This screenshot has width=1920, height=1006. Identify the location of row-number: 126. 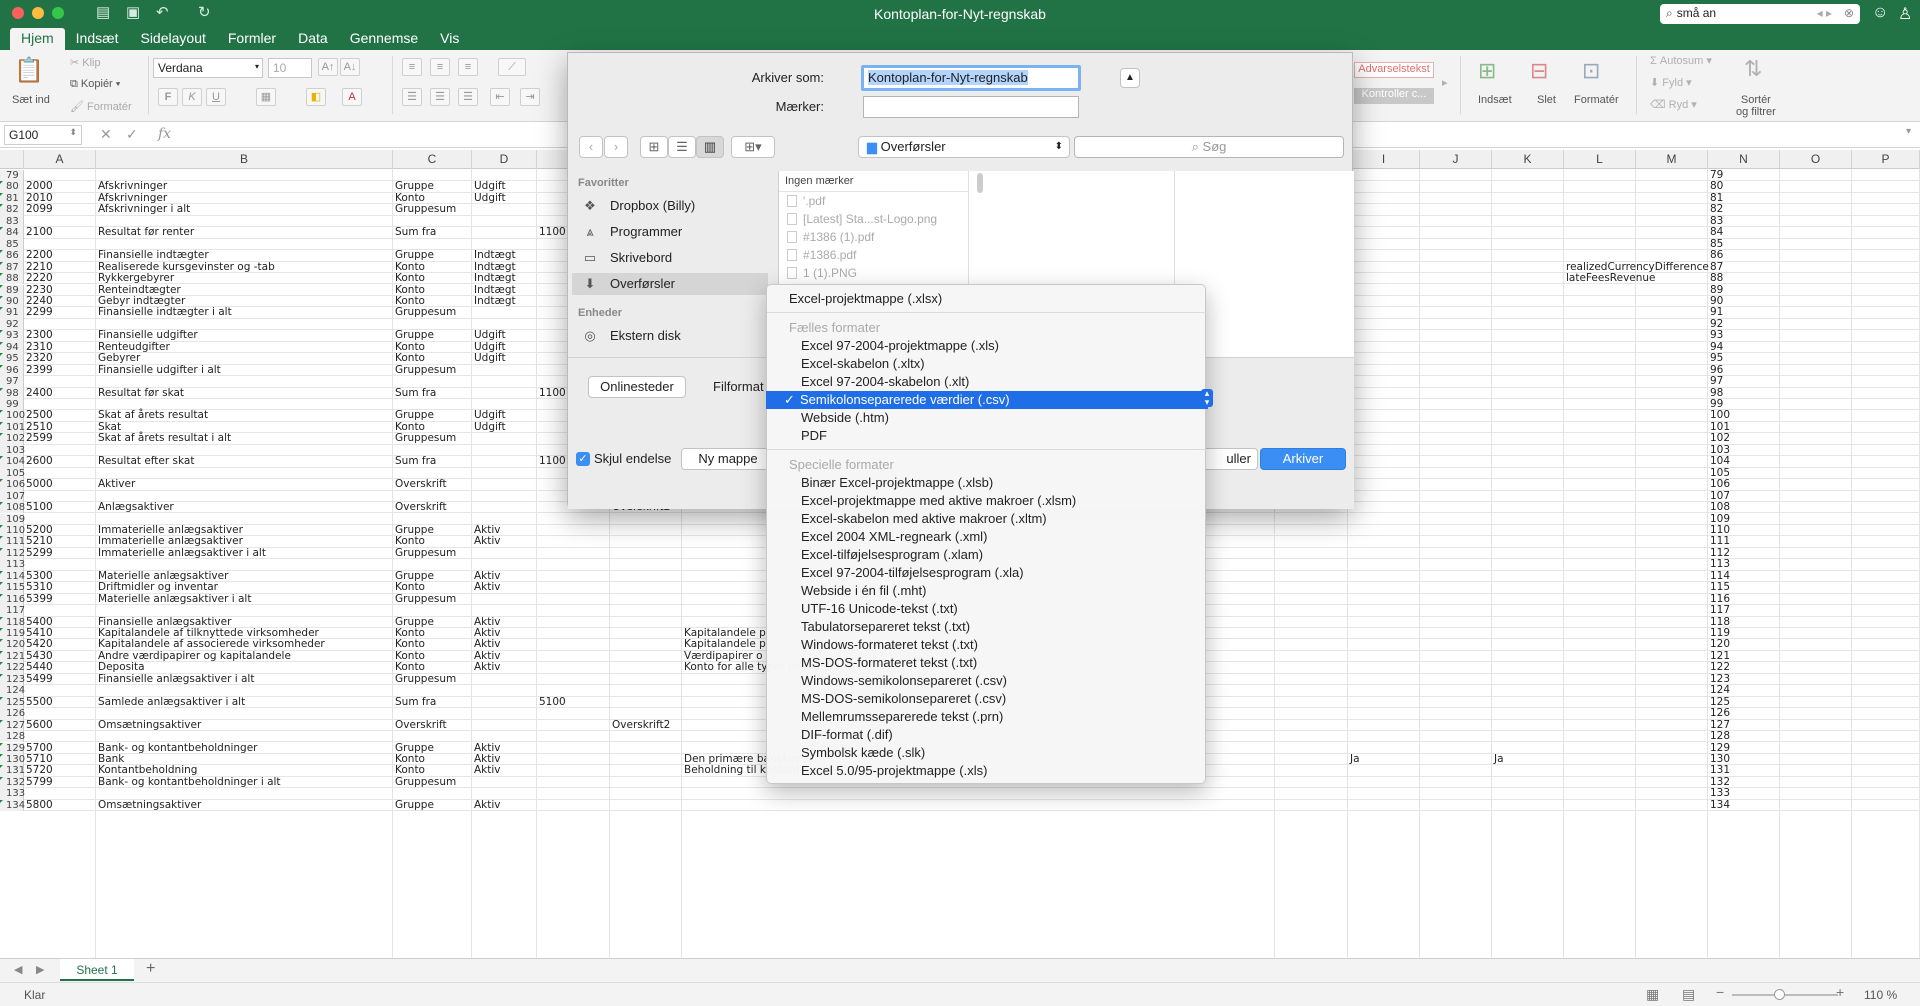
(12, 714).